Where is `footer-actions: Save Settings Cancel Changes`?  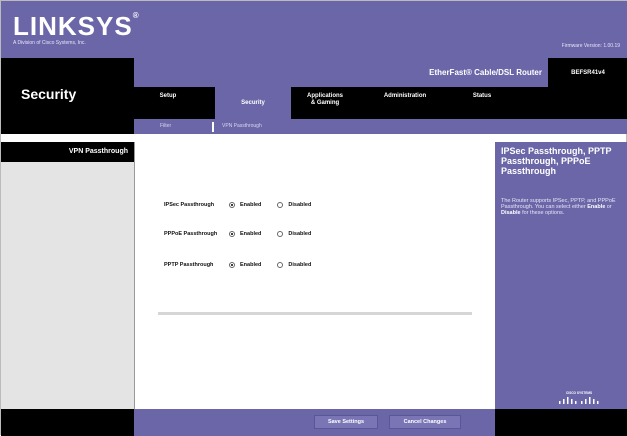
footer-actions: Save Settings Cancel Changes is located at coordinates (314, 422).